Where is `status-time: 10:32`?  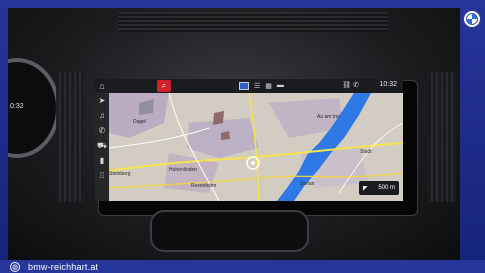
status-time: 10:32 is located at coordinates (388, 84).